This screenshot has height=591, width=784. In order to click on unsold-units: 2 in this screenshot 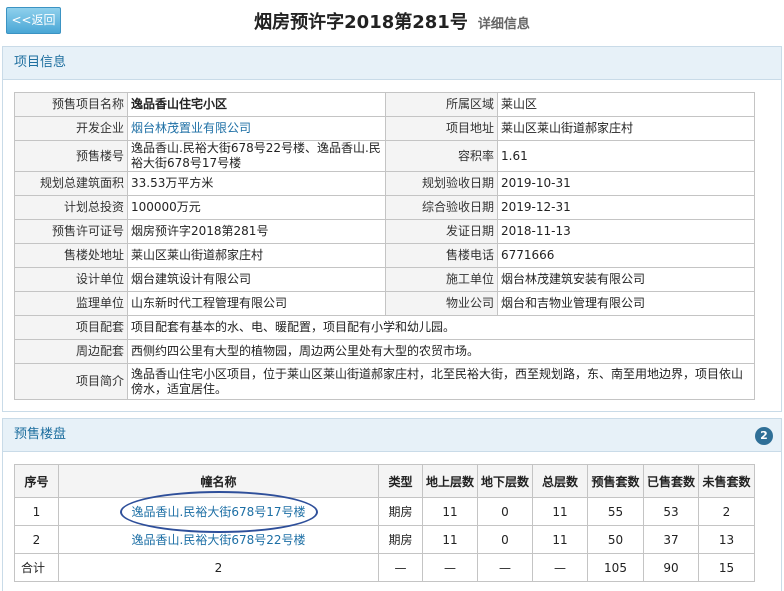, I will do `click(726, 511)`.